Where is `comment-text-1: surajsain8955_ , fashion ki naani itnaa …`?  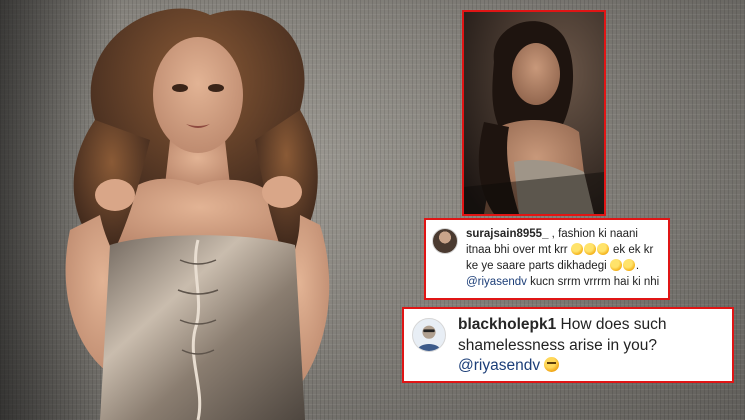 comment-text-1: surajsain8955_ , fashion ki naani itnaa … is located at coordinates (563, 258).